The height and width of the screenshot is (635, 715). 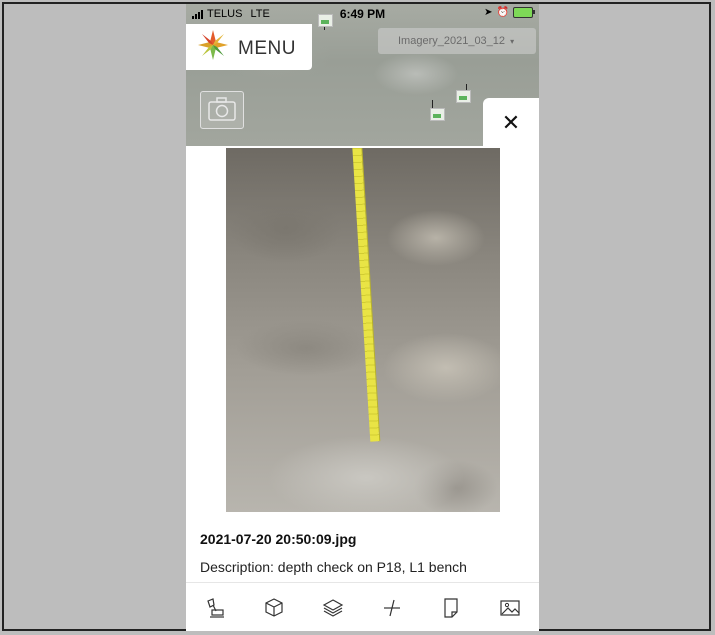 What do you see at coordinates (509, 12) in the screenshot?
I see `status-icons: ➤ ⏰` at bounding box center [509, 12].